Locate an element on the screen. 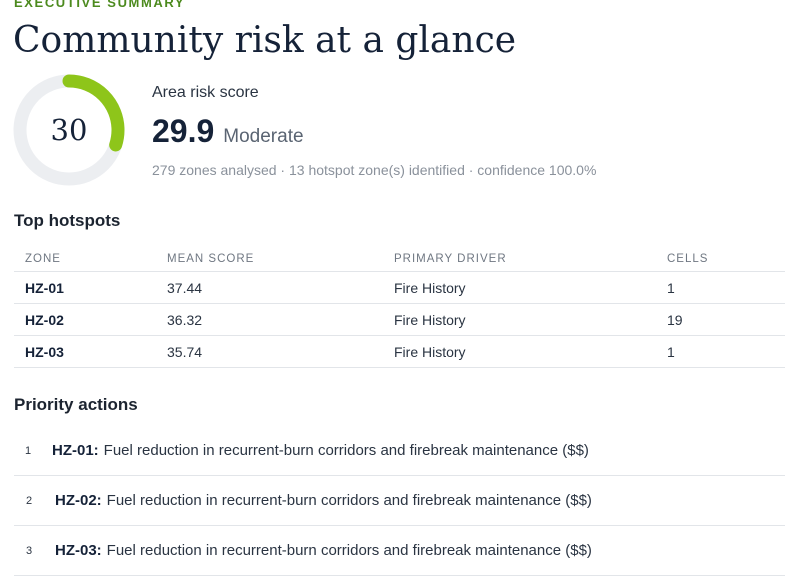  cell-zone: HZ-03 is located at coordinates (85, 351).